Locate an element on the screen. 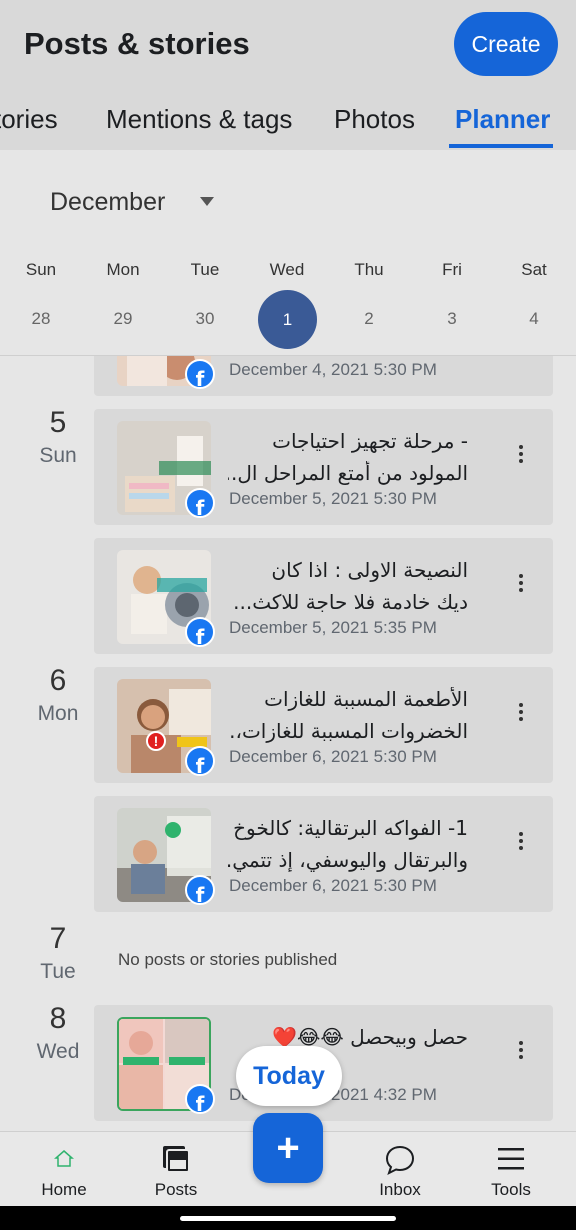  nav-label: Posts is located at coordinates (176, 1189).